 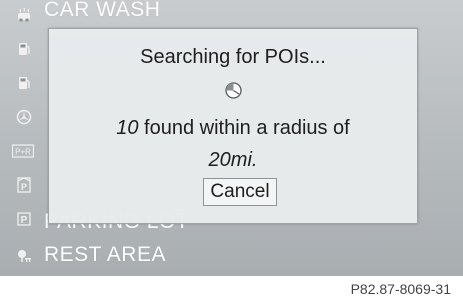 I want to click on list-item-rest-area: REST AREA, so click(x=231, y=258).